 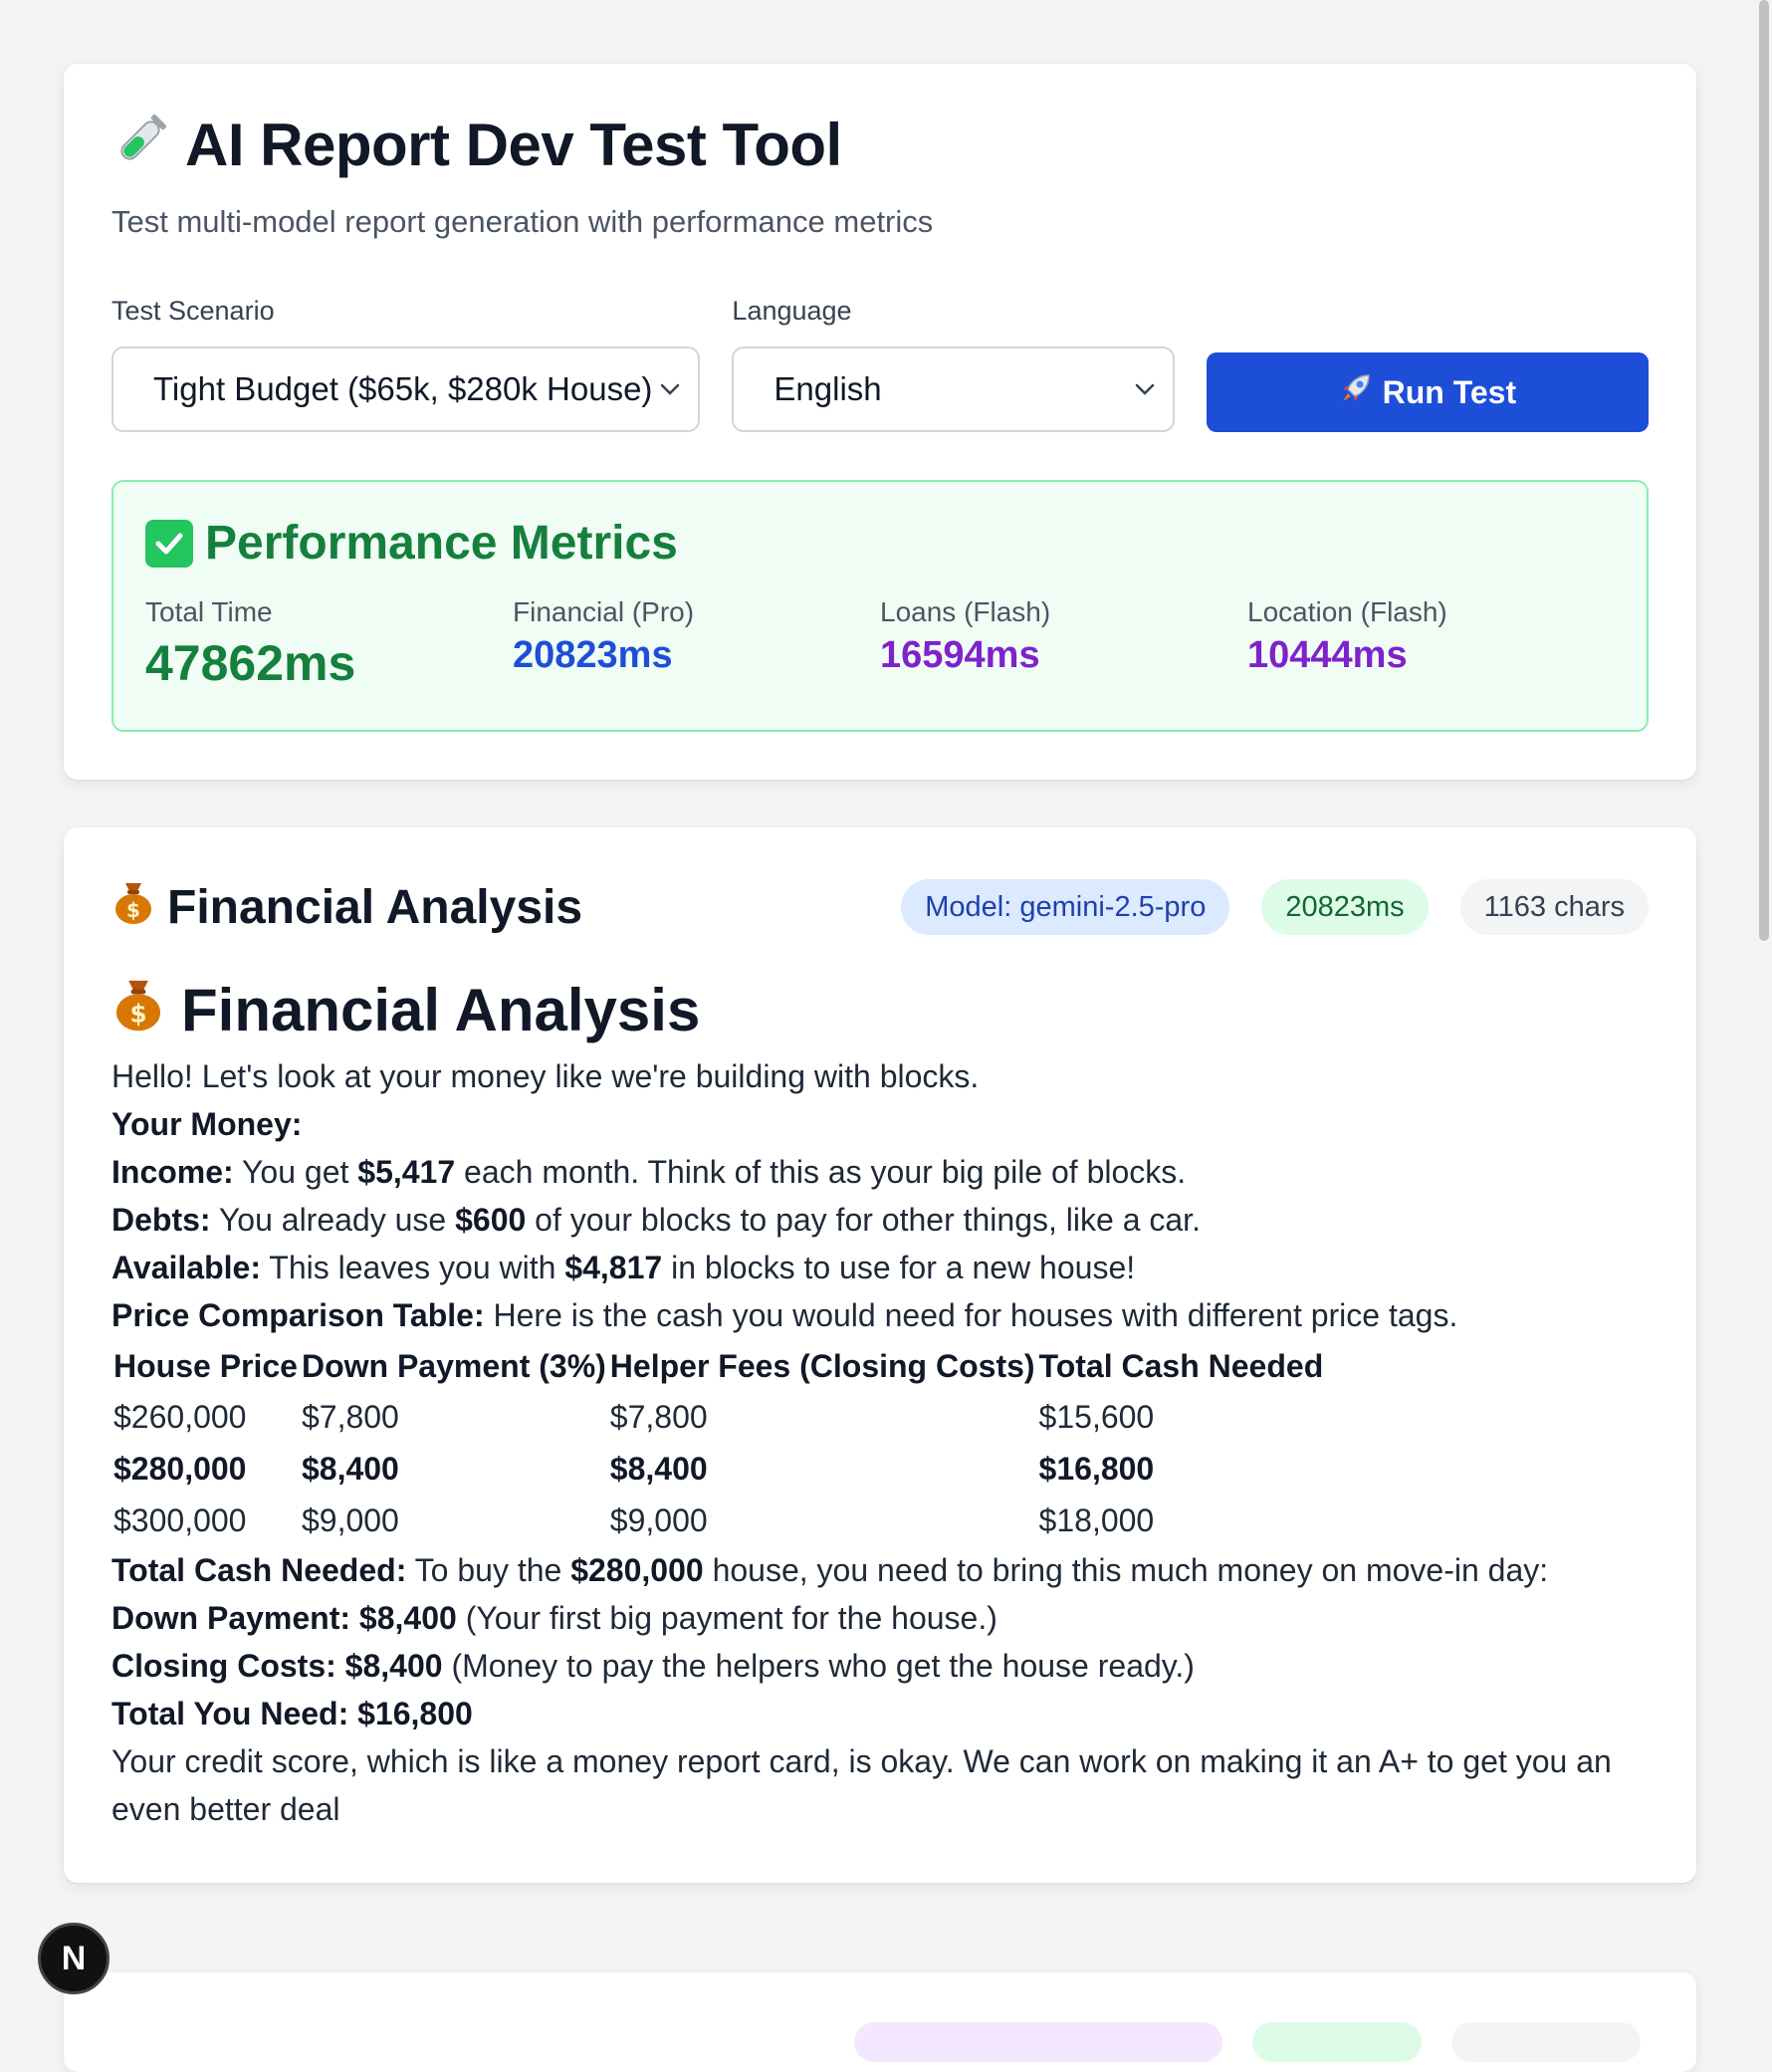 What do you see at coordinates (880, 544) in the screenshot?
I see `metrics-title-row: Performance Metrics` at bounding box center [880, 544].